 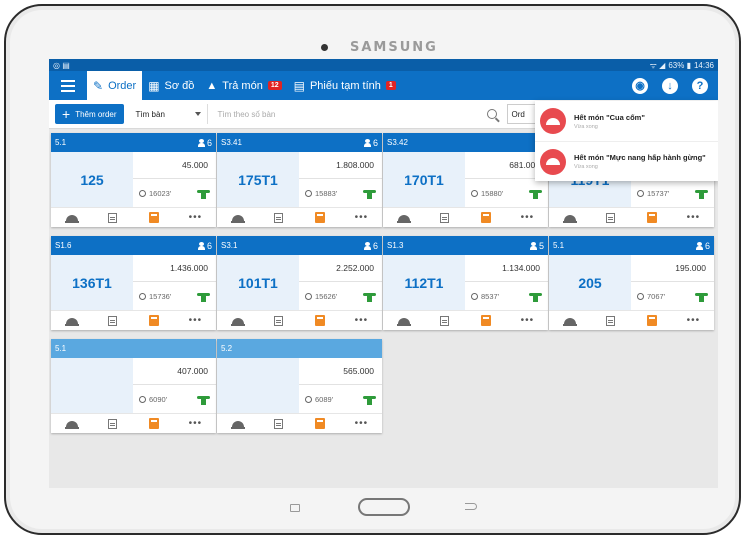 I want to click on tab-so-do: ▦ Sơ đồ, so click(x=171, y=85).